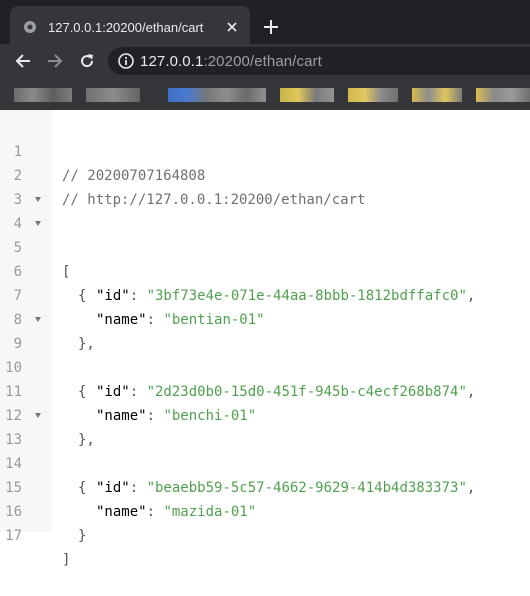 The width and height of the screenshot is (530, 596). What do you see at coordinates (126, 61) in the screenshot?
I see `info-icon` at bounding box center [126, 61].